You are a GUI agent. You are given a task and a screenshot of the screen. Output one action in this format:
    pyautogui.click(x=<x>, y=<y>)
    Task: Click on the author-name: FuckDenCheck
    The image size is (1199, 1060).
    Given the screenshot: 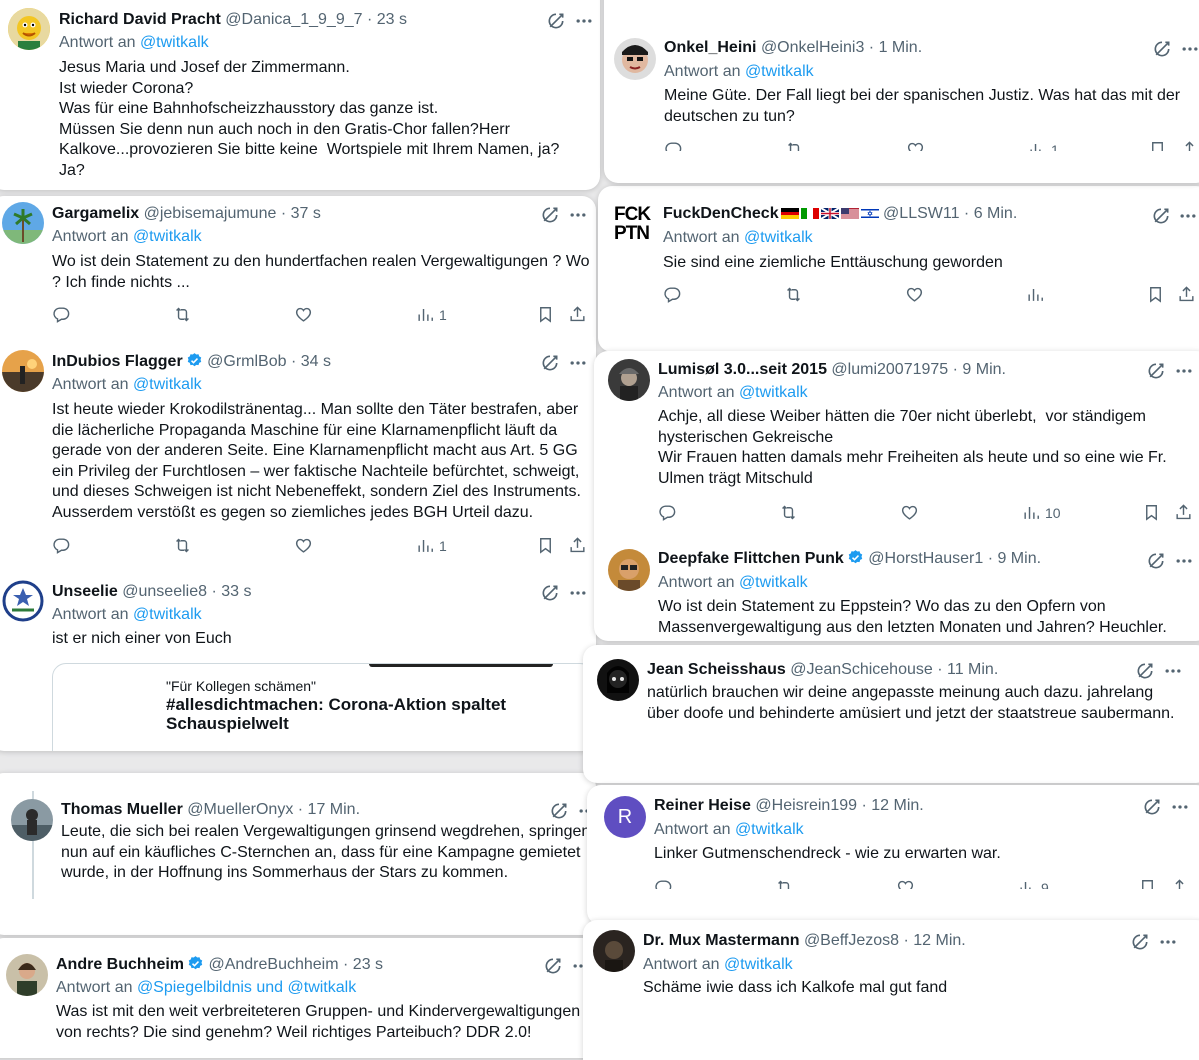 What is the action you would take?
    pyautogui.click(x=721, y=213)
    